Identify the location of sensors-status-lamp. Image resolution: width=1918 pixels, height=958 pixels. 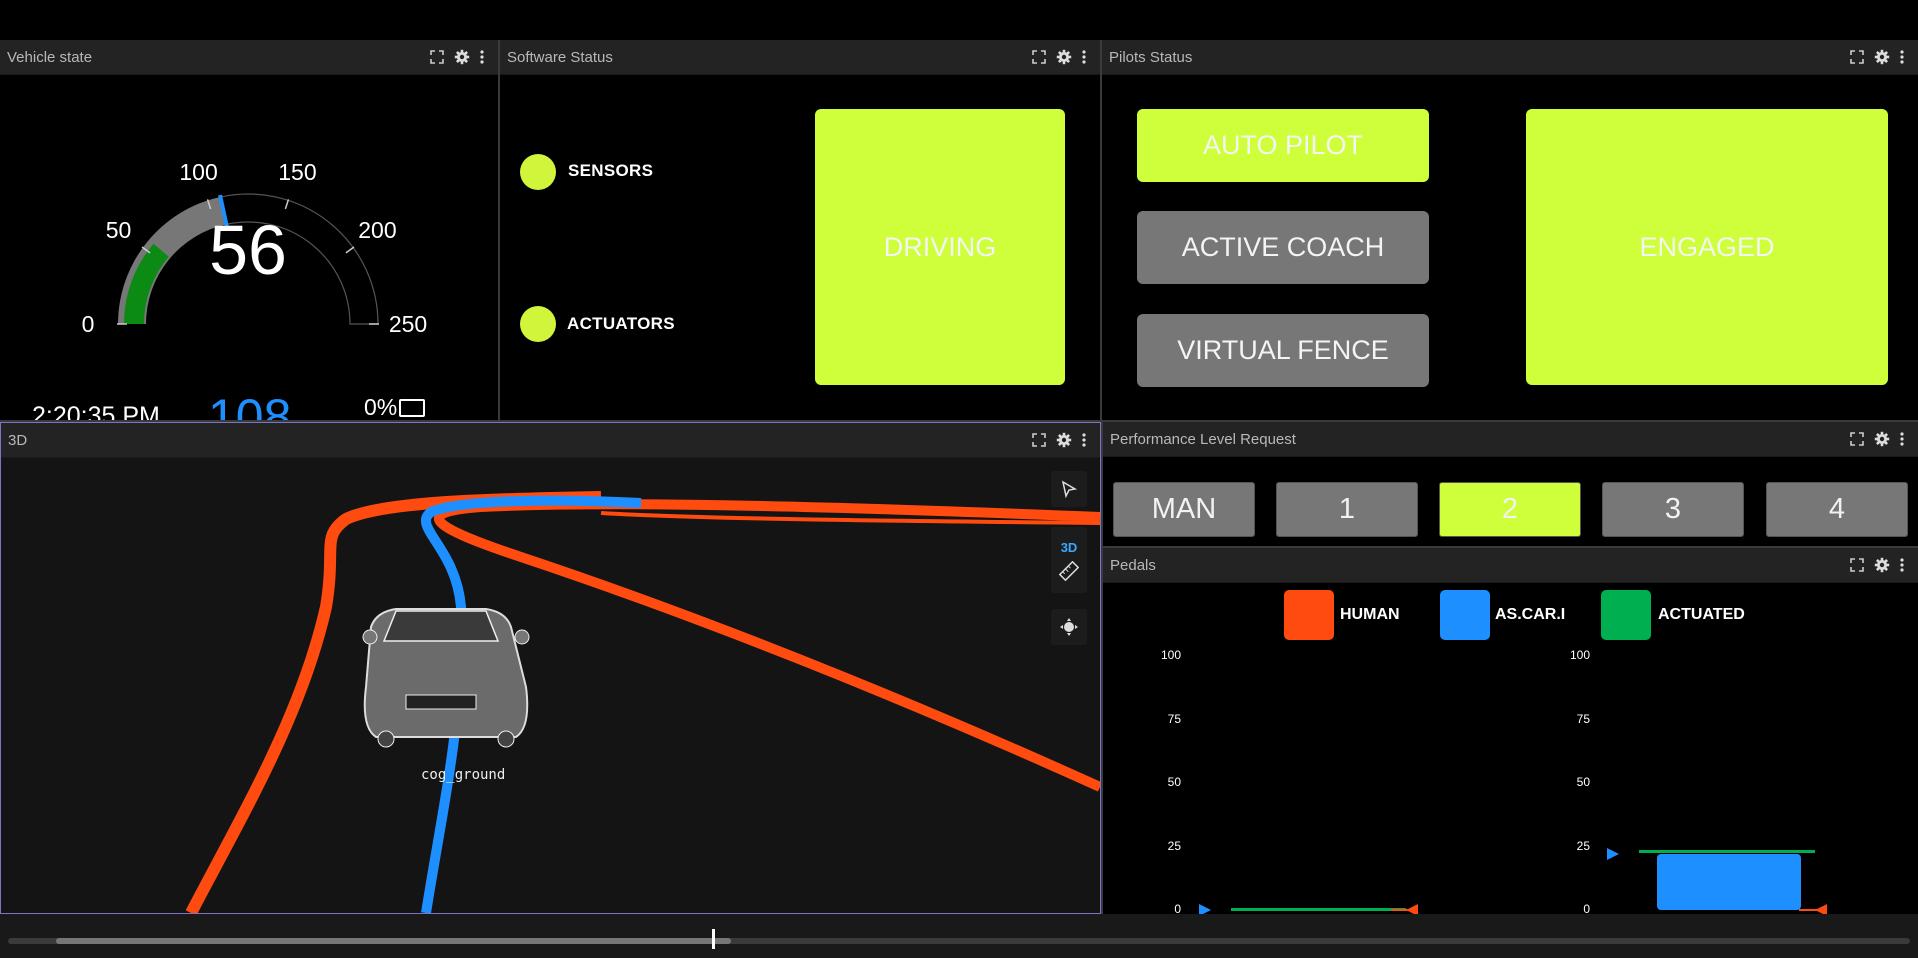
(538, 172).